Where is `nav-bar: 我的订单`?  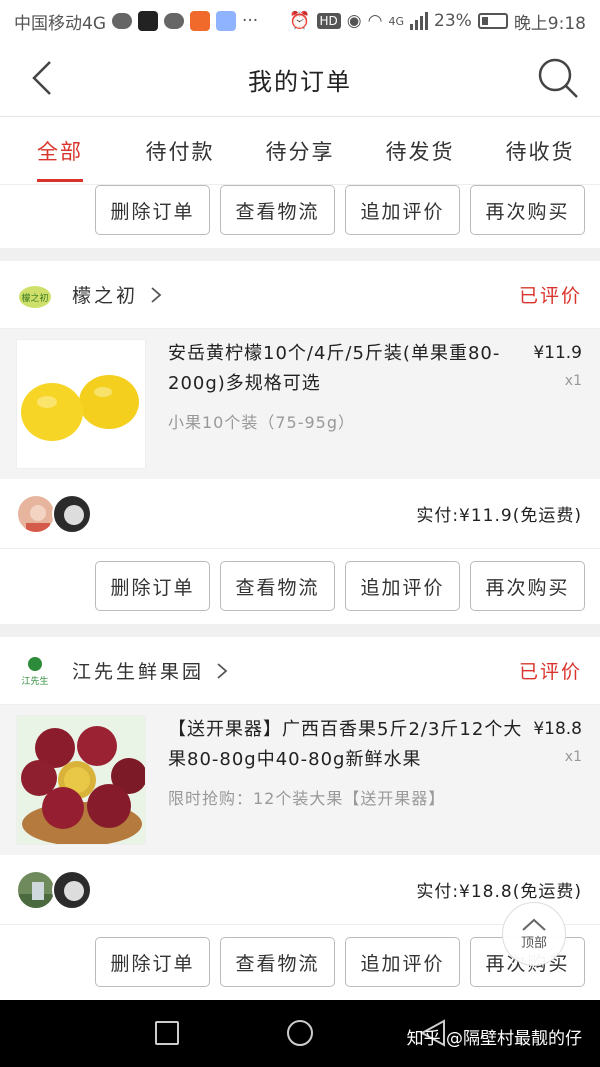
nav-bar: 我的订单 is located at coordinates (300, 79).